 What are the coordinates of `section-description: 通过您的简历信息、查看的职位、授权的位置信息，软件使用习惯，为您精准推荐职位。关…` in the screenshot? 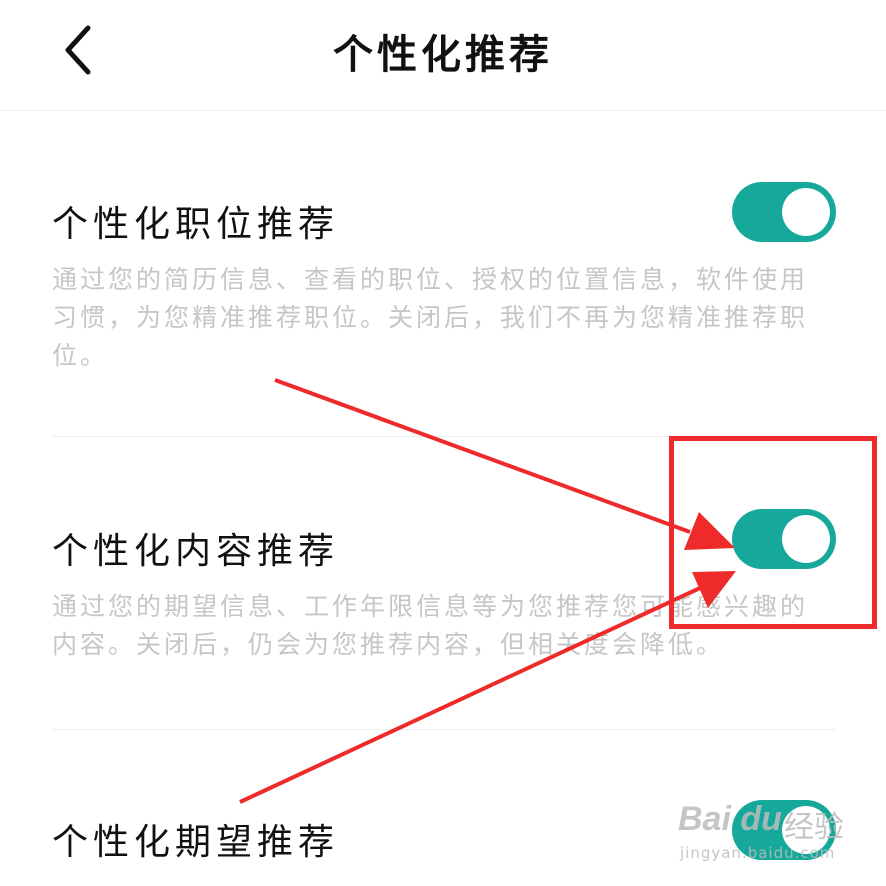 It's located at (430, 317).